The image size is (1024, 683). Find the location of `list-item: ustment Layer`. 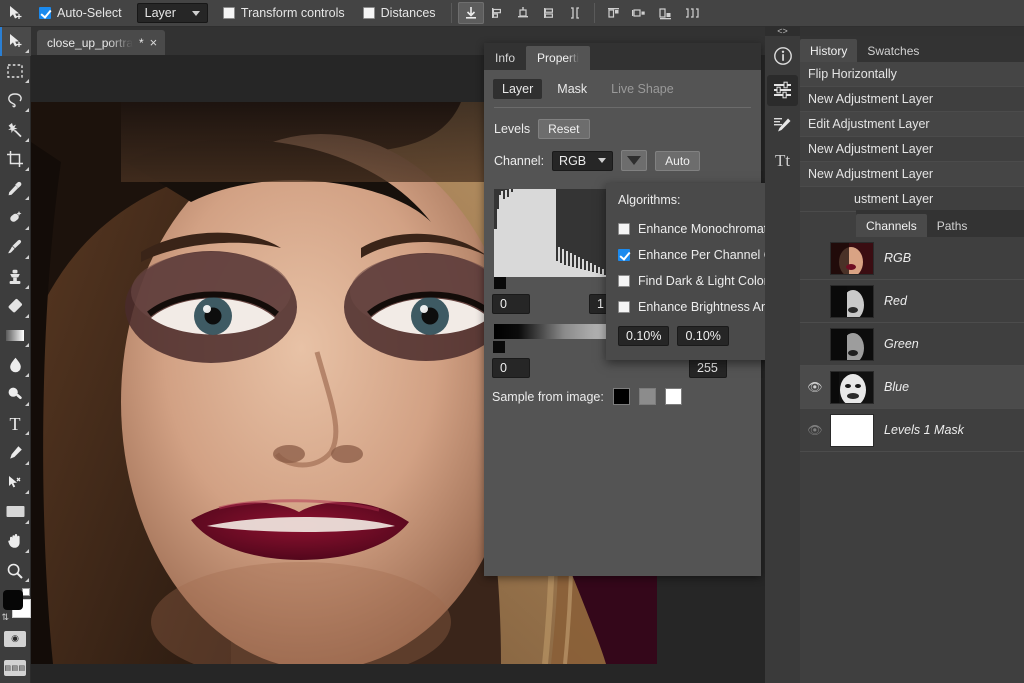

list-item: ustment Layer is located at coordinates (912, 199).